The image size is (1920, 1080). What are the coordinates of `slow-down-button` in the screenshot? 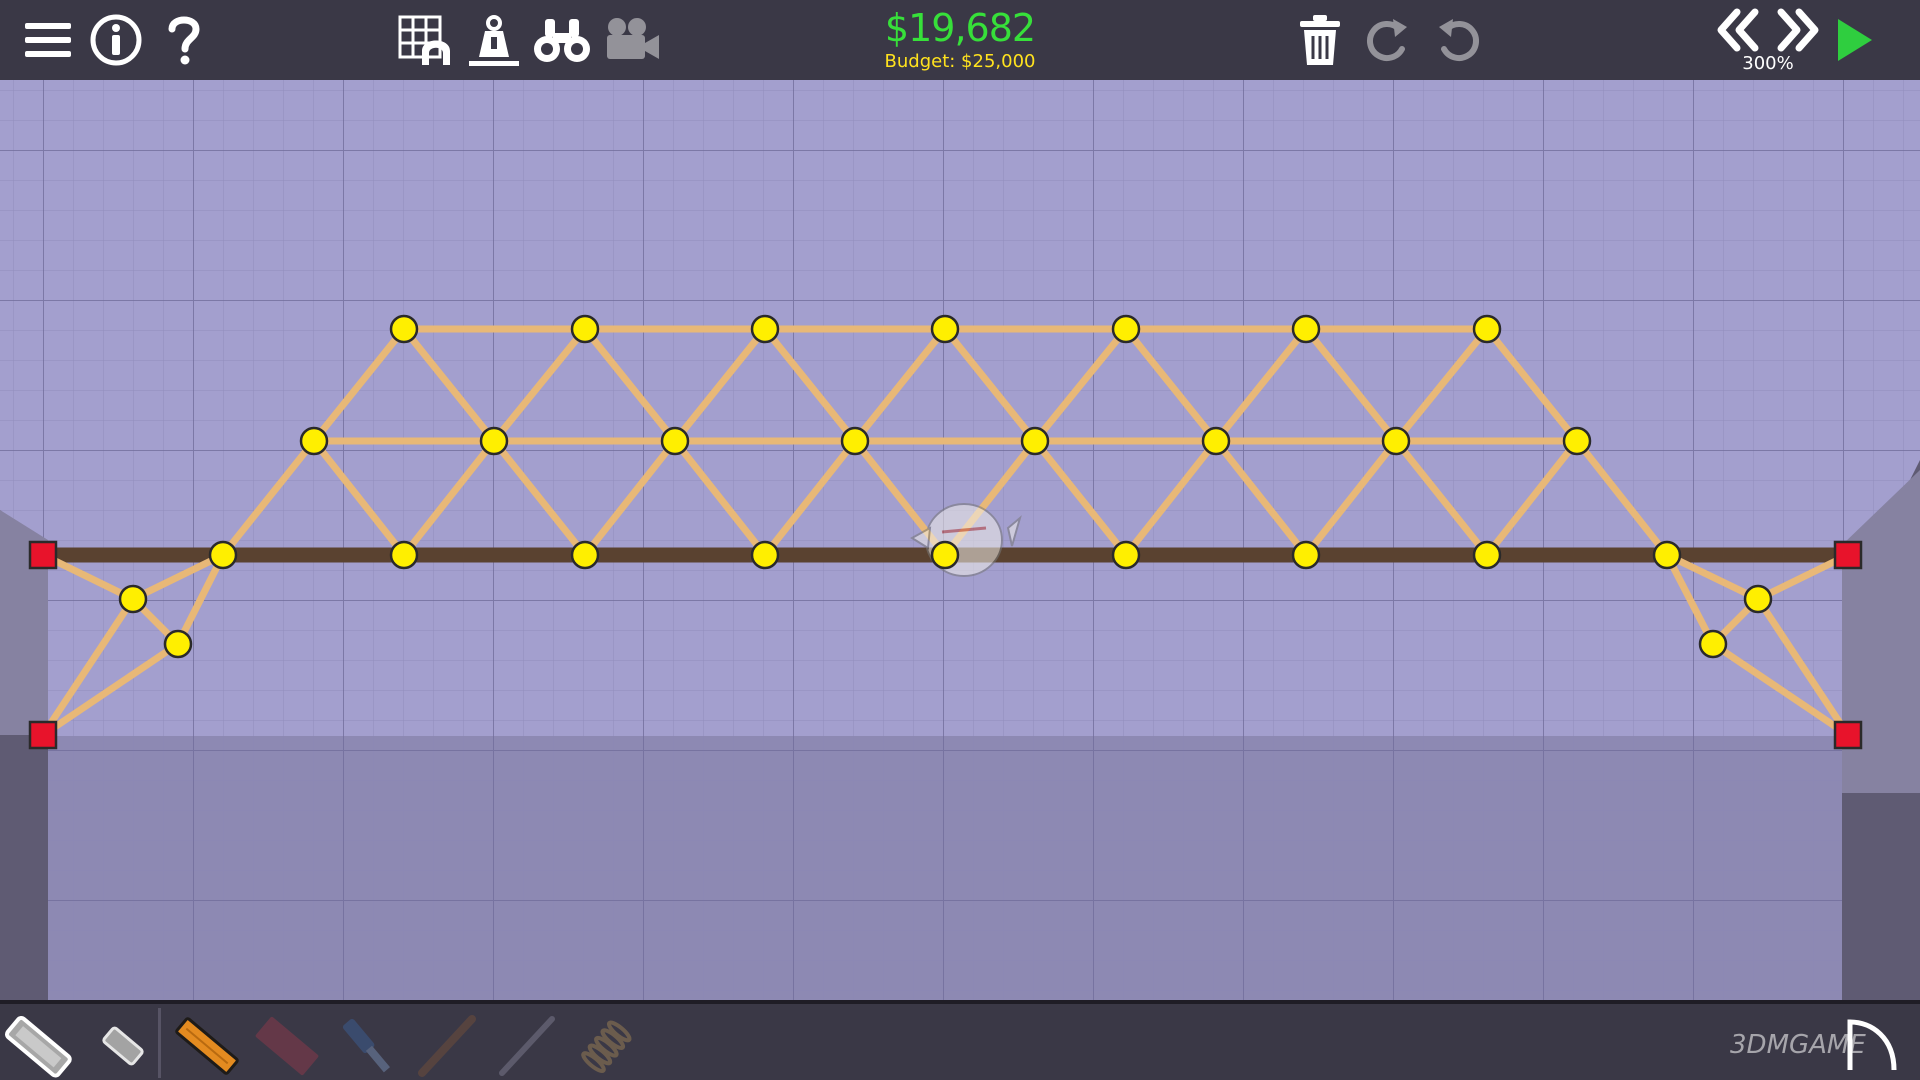 It's located at (1738, 30).